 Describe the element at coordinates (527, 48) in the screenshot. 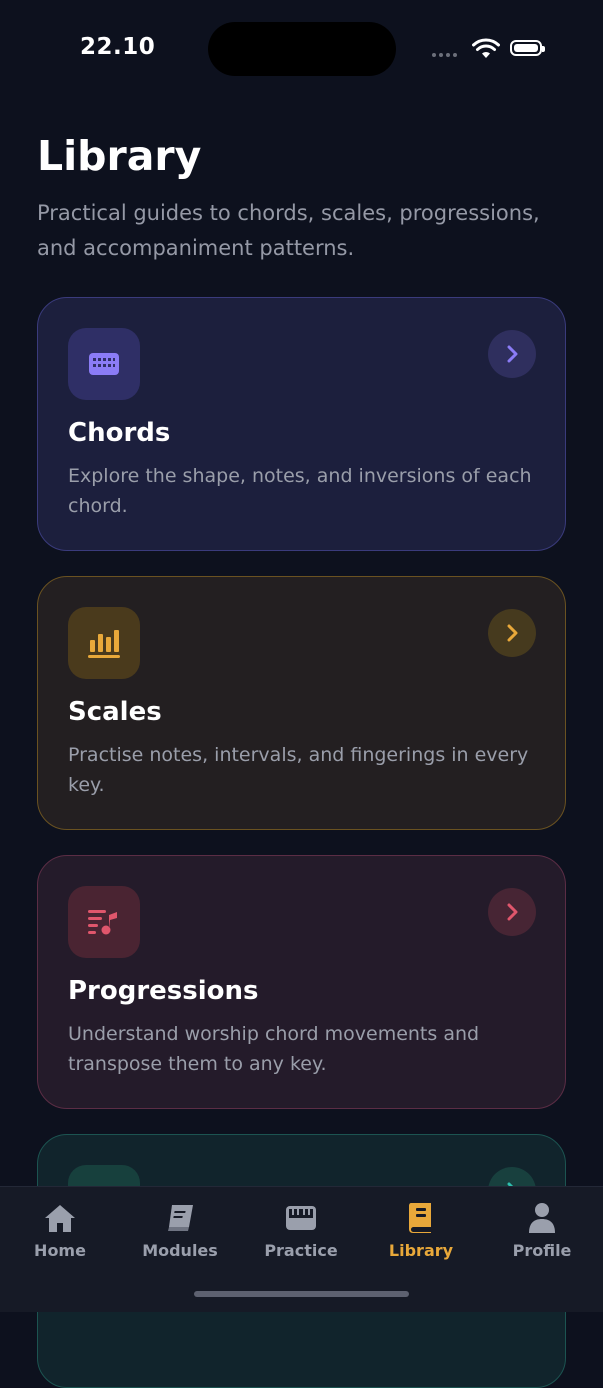

I see `battery-icon` at that location.